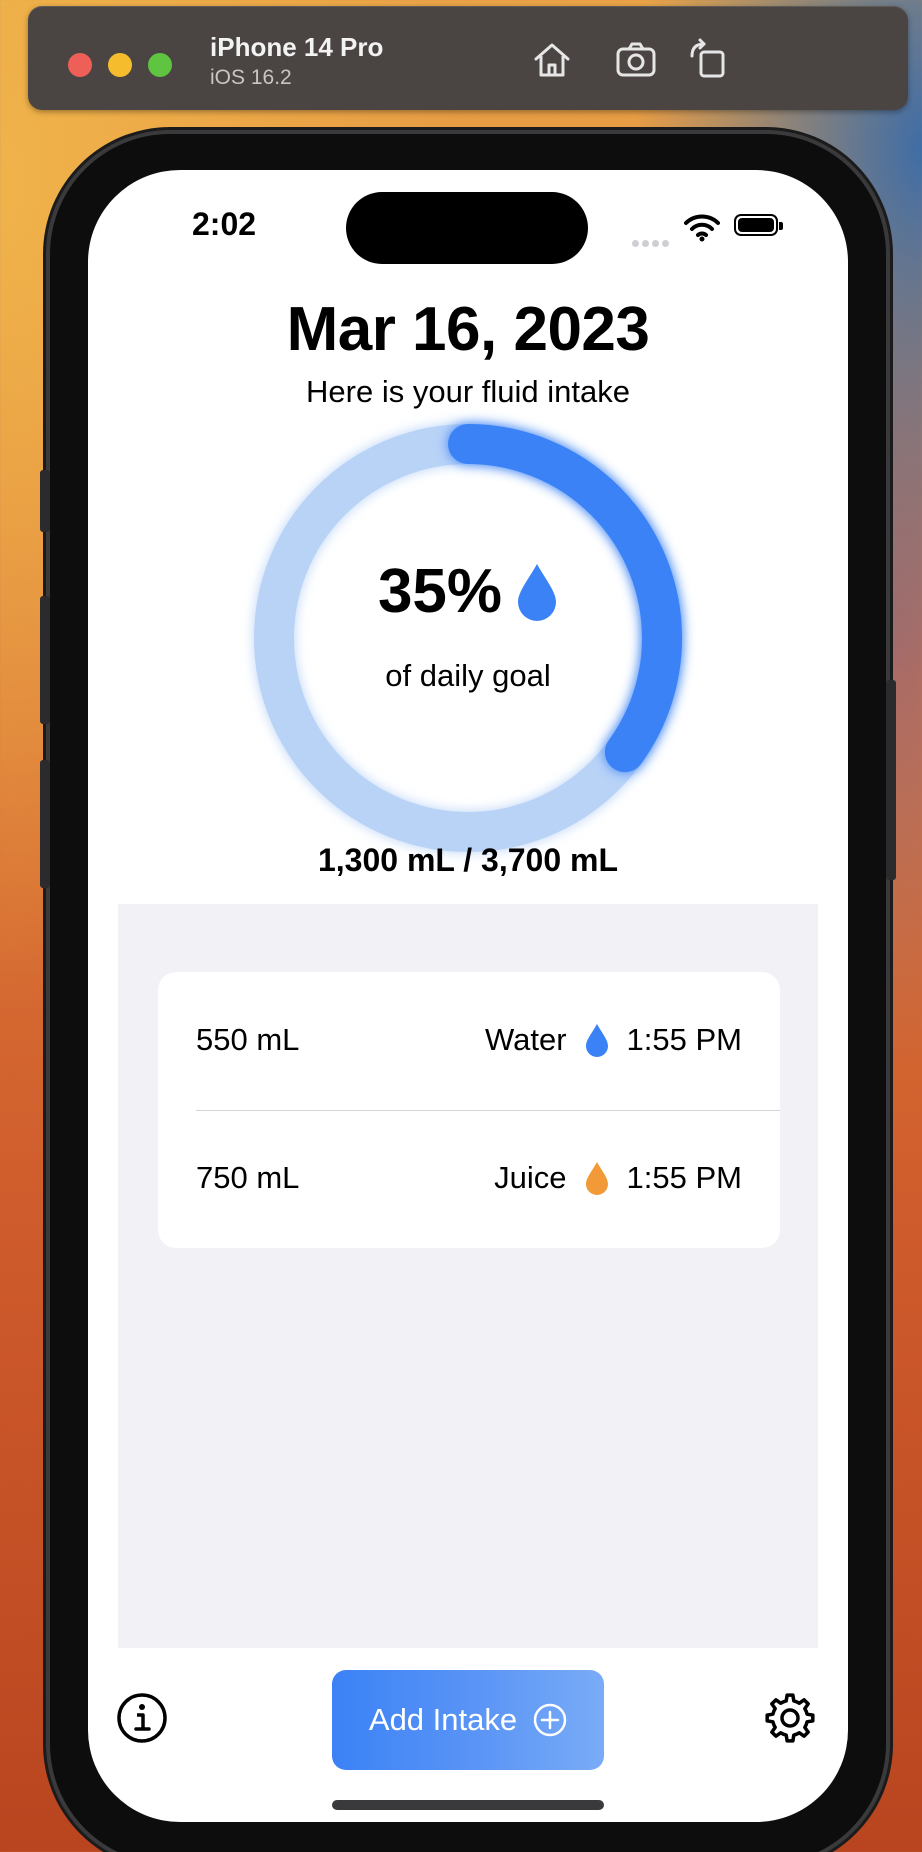 This screenshot has width=922, height=1852. I want to click on screenshot-button, so click(636, 60).